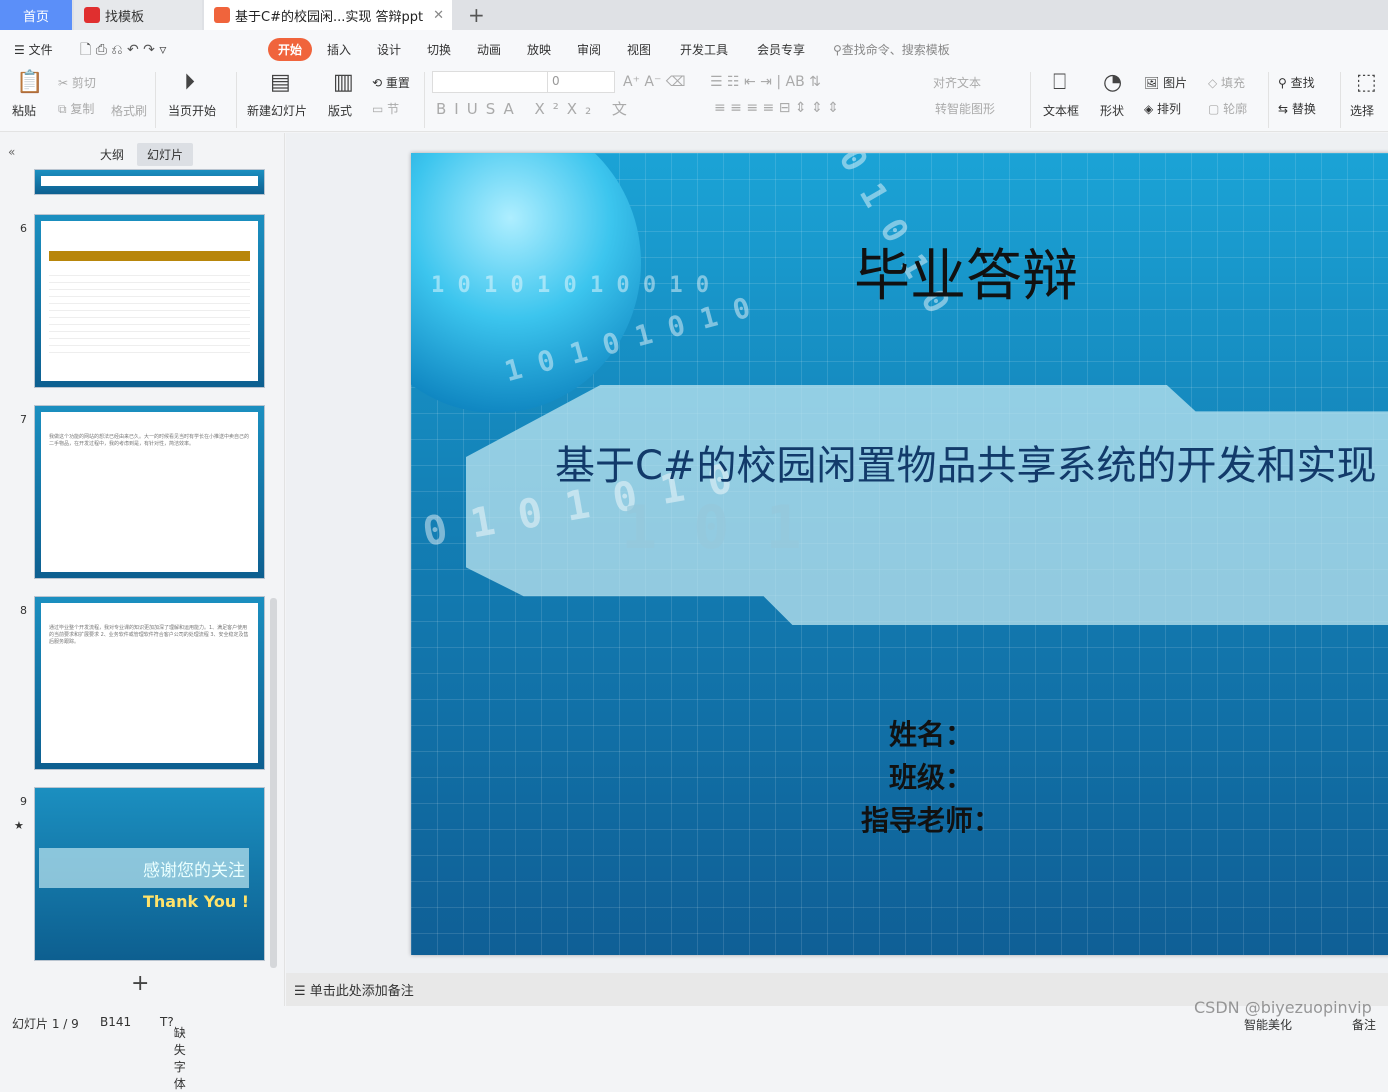 Image resolution: width=1388 pixels, height=1092 pixels. Describe the element at coordinates (280, 82) in the screenshot. I see `new-slide-icon: ▤` at that location.